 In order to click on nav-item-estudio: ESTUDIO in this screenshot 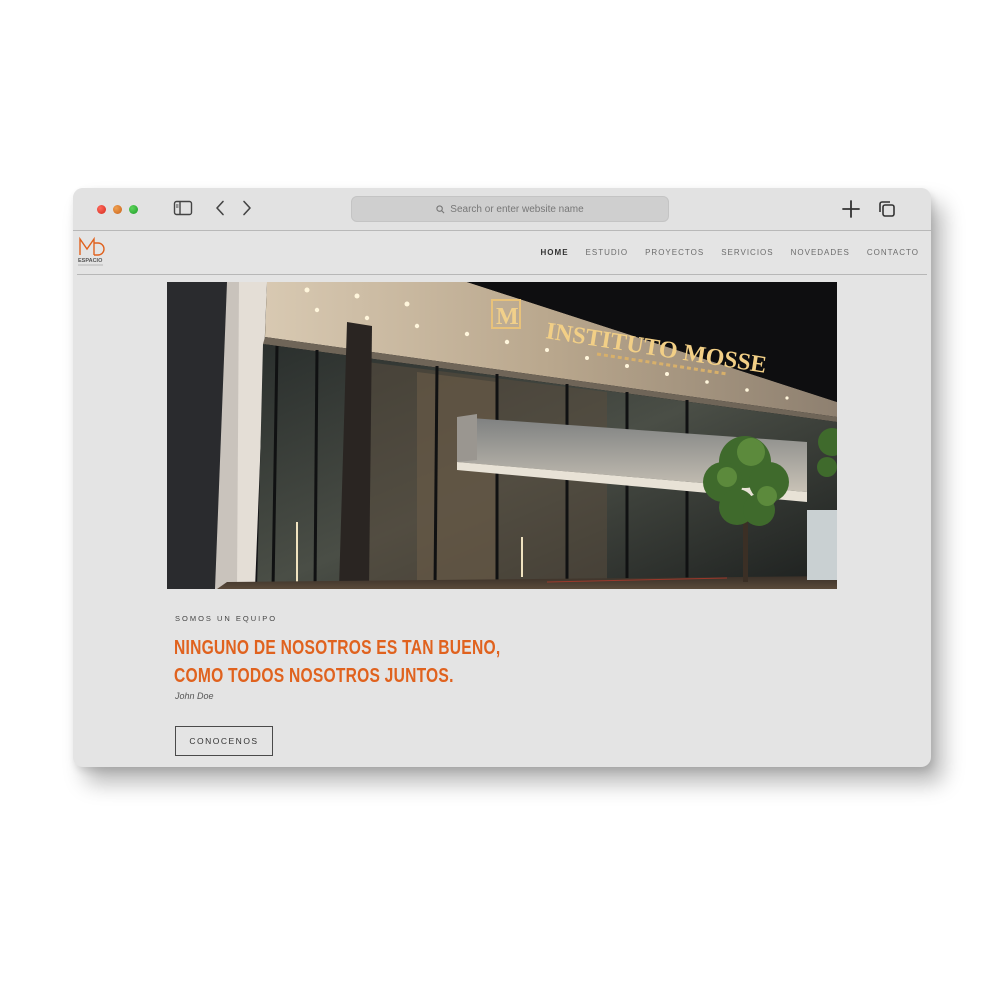, I will do `click(607, 252)`.